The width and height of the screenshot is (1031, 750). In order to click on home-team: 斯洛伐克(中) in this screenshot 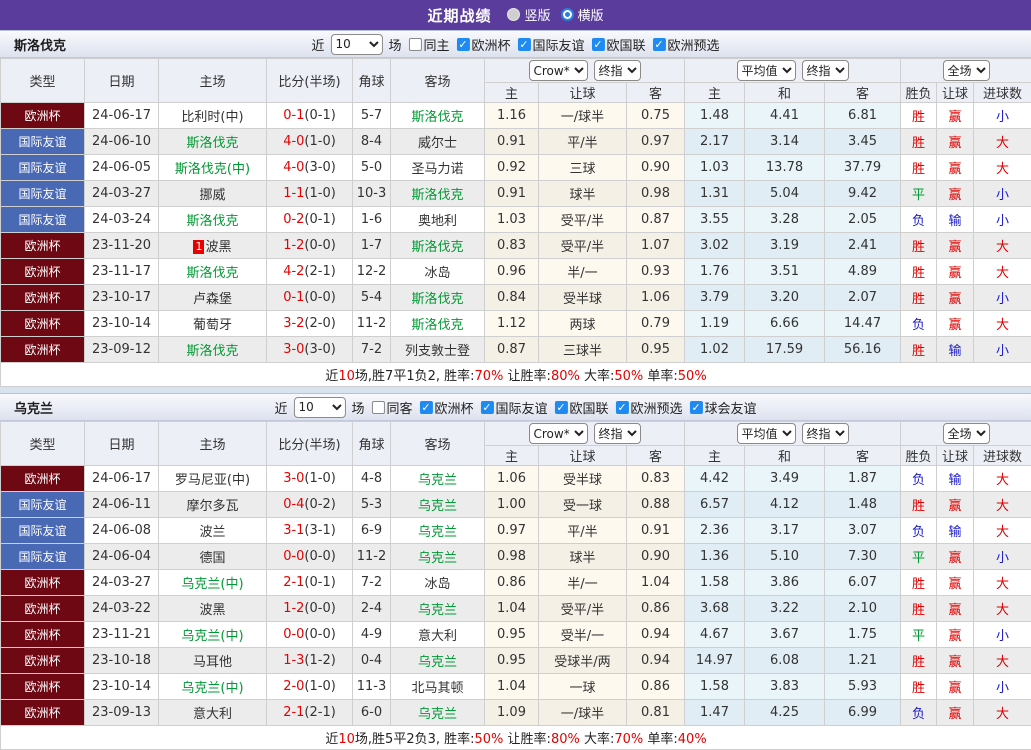, I will do `click(212, 169)`.